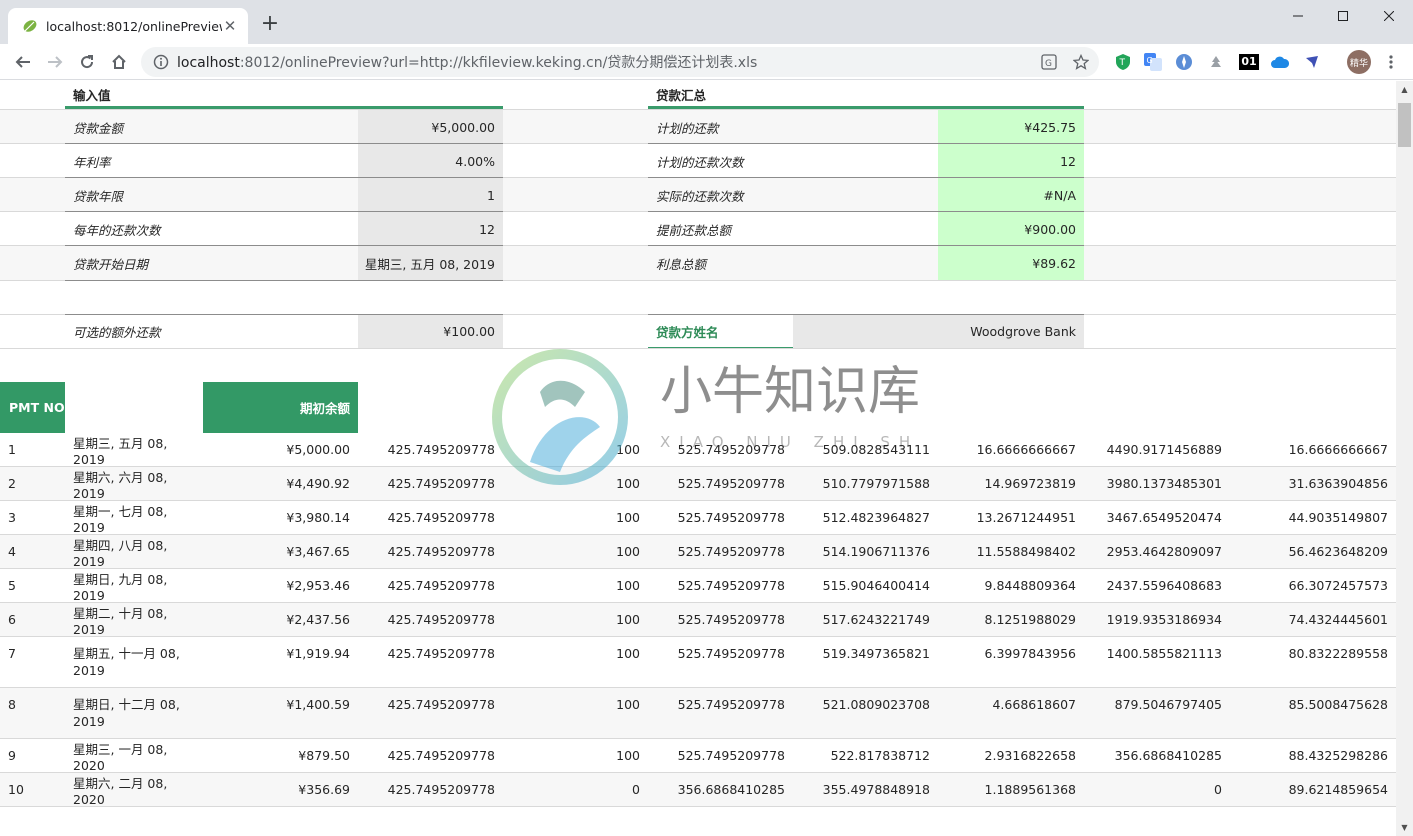 The width and height of the screenshot is (1413, 836). I want to click on scroll-up-arrow-icon: ▲, so click(1404, 89).